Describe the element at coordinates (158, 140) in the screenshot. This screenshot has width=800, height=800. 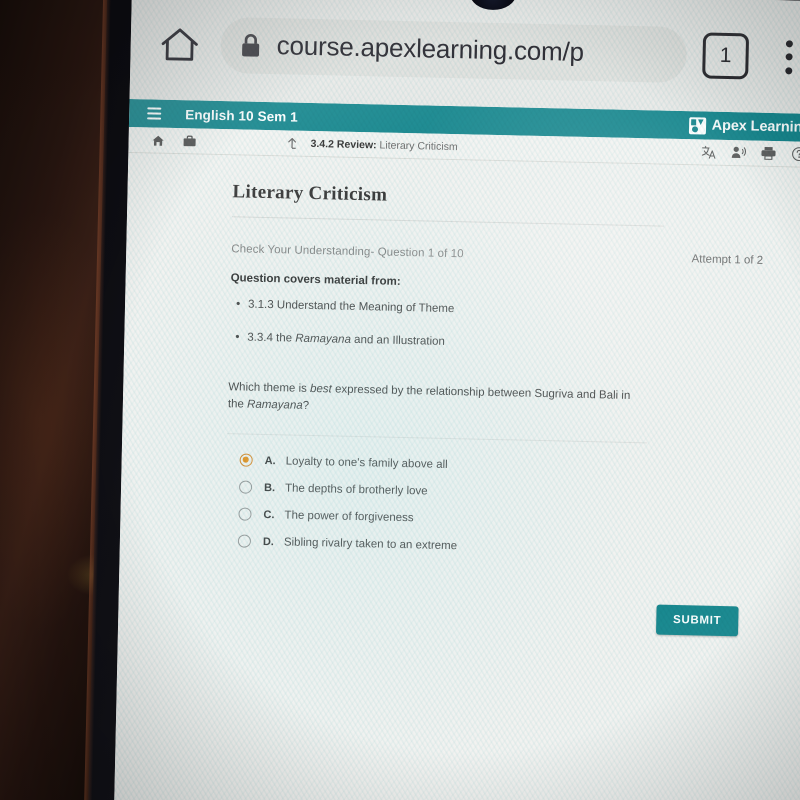
I see `breadcrumb-home-icon` at that location.